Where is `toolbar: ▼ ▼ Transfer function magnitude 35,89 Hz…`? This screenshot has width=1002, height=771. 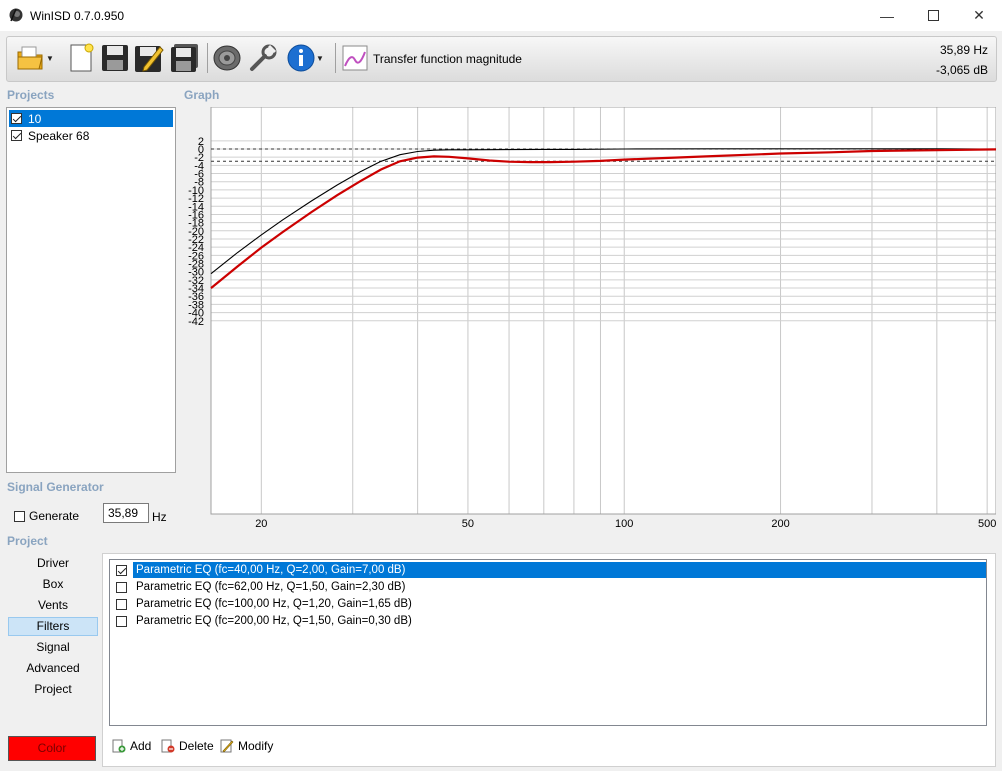 toolbar: ▼ ▼ Transfer function magnitude 35,89 Hz… is located at coordinates (501, 59).